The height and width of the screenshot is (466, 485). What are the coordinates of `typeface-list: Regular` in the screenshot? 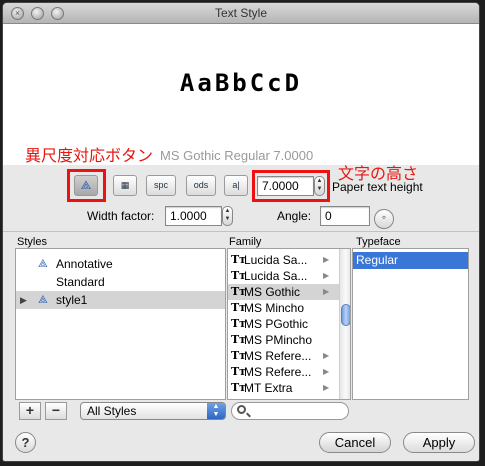 It's located at (410, 324).